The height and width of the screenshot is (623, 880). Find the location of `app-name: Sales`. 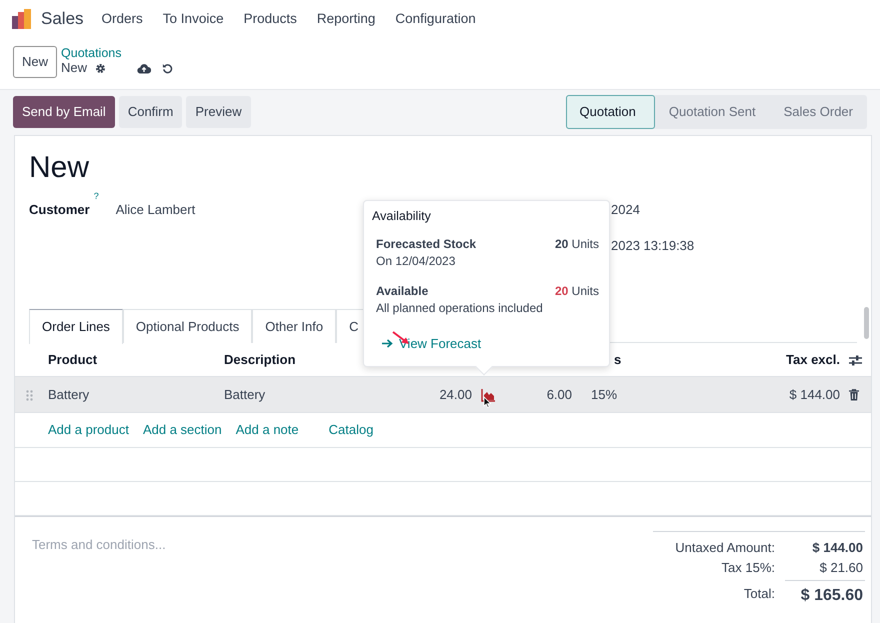

app-name: Sales is located at coordinates (62, 19).